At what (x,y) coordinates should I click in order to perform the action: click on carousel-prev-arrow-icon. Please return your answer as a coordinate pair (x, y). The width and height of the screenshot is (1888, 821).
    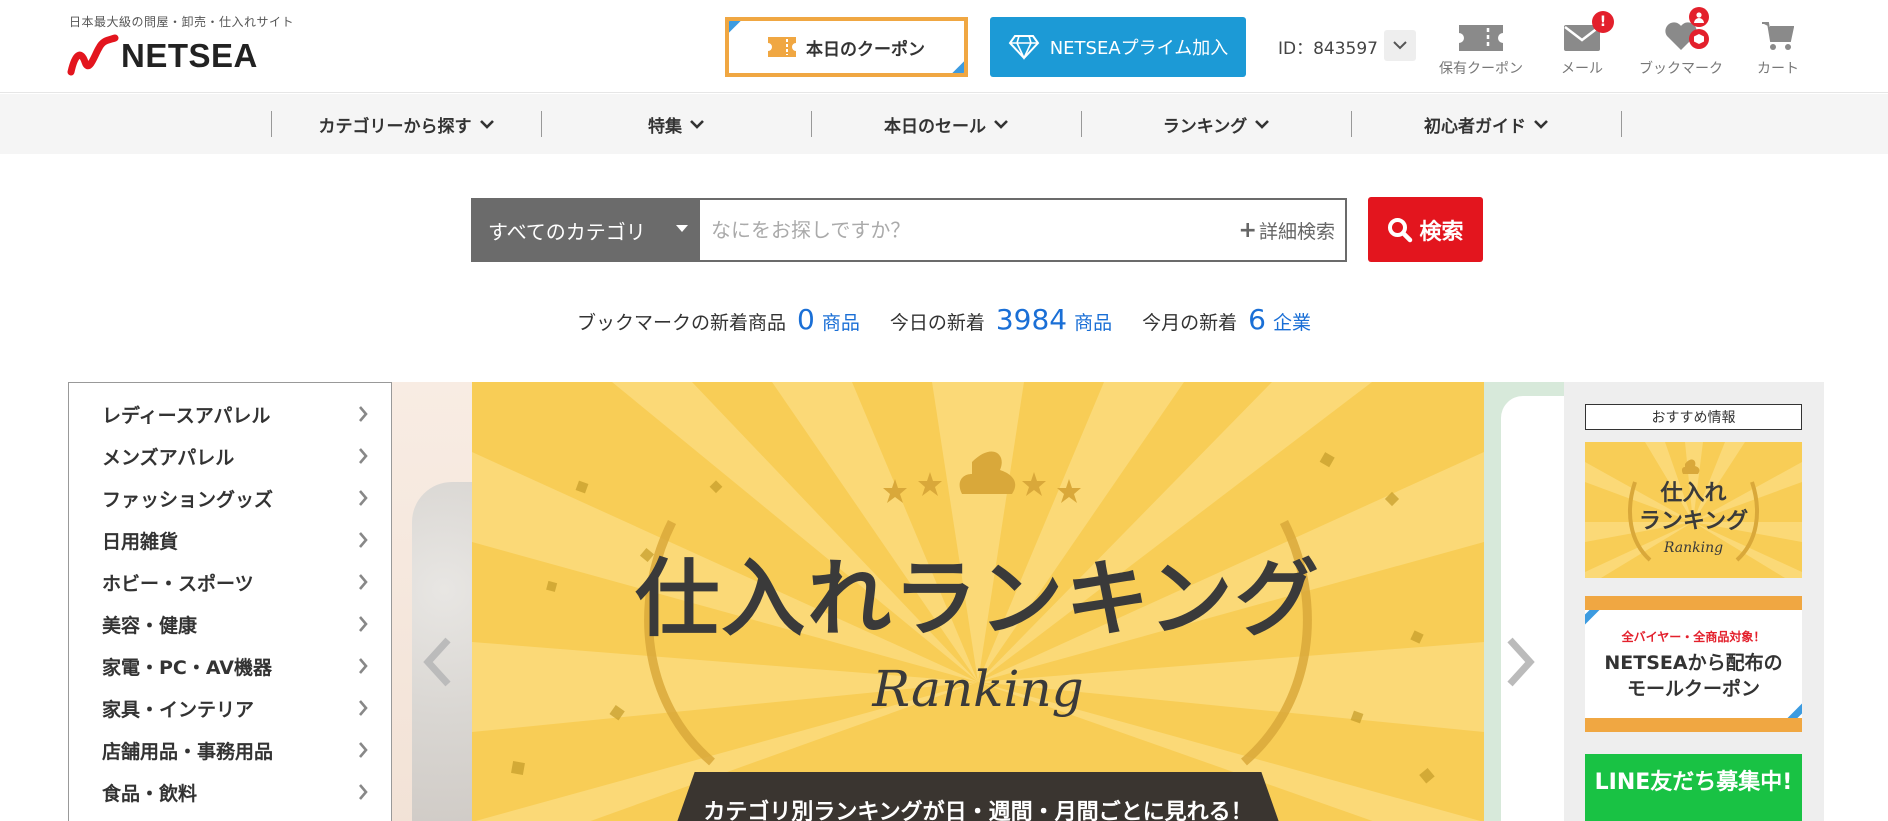
    Looking at the image, I should click on (438, 662).